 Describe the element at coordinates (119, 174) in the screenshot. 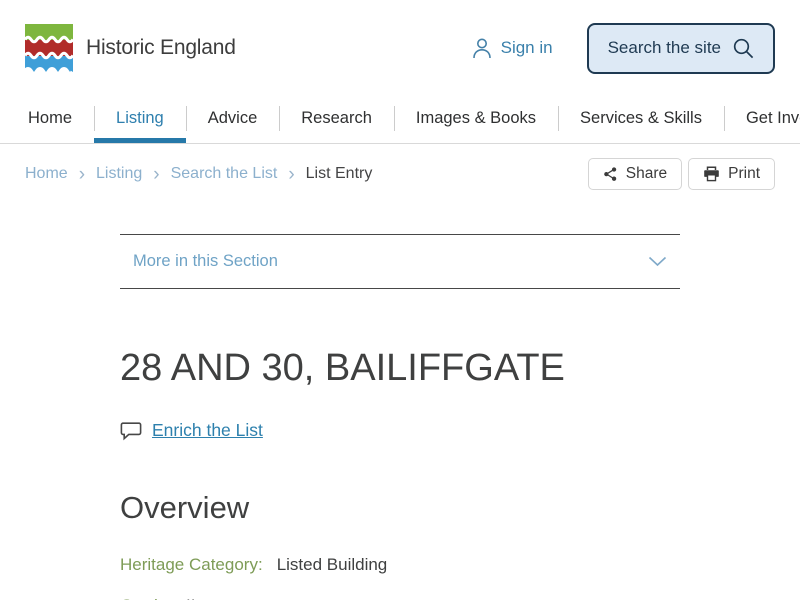

I see `breadcrumb-listing: Listing` at that location.